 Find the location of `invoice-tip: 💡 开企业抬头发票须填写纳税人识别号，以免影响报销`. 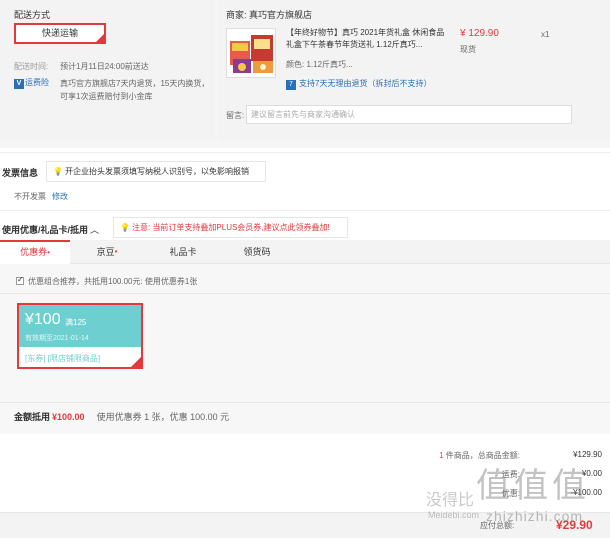

invoice-tip: 💡 开企业抬头发票须填写纳税人识别号，以免影响报销 is located at coordinates (156, 171).